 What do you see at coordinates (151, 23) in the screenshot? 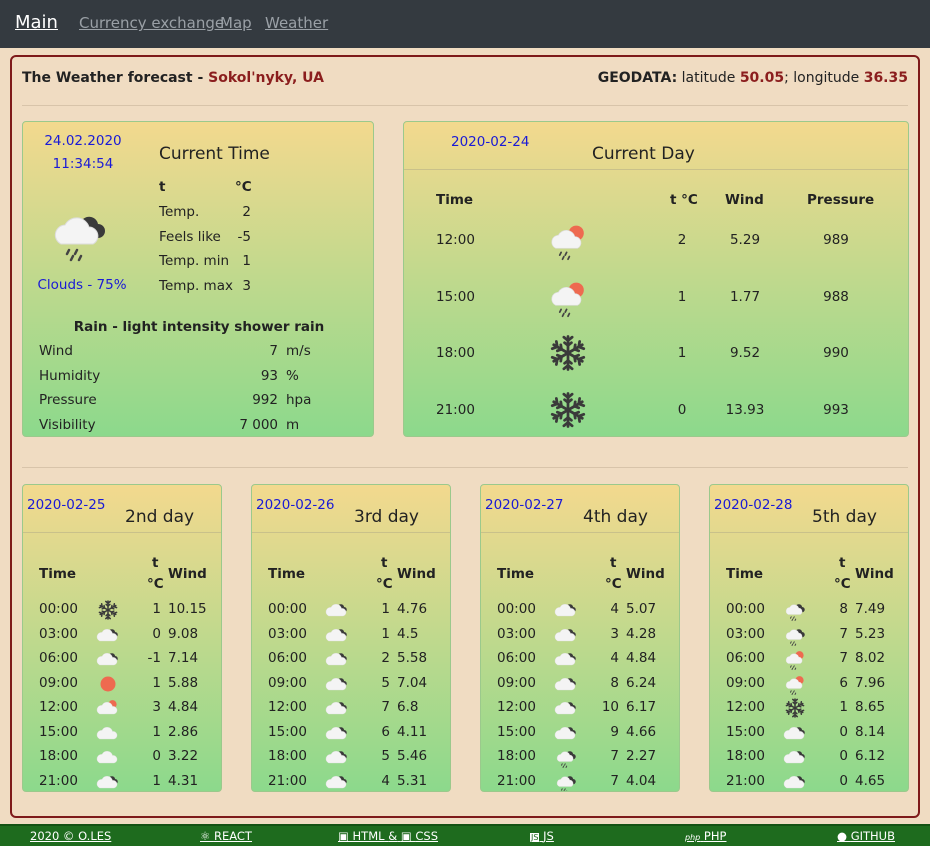
I see `nav-currency-link: Currency exchange` at bounding box center [151, 23].